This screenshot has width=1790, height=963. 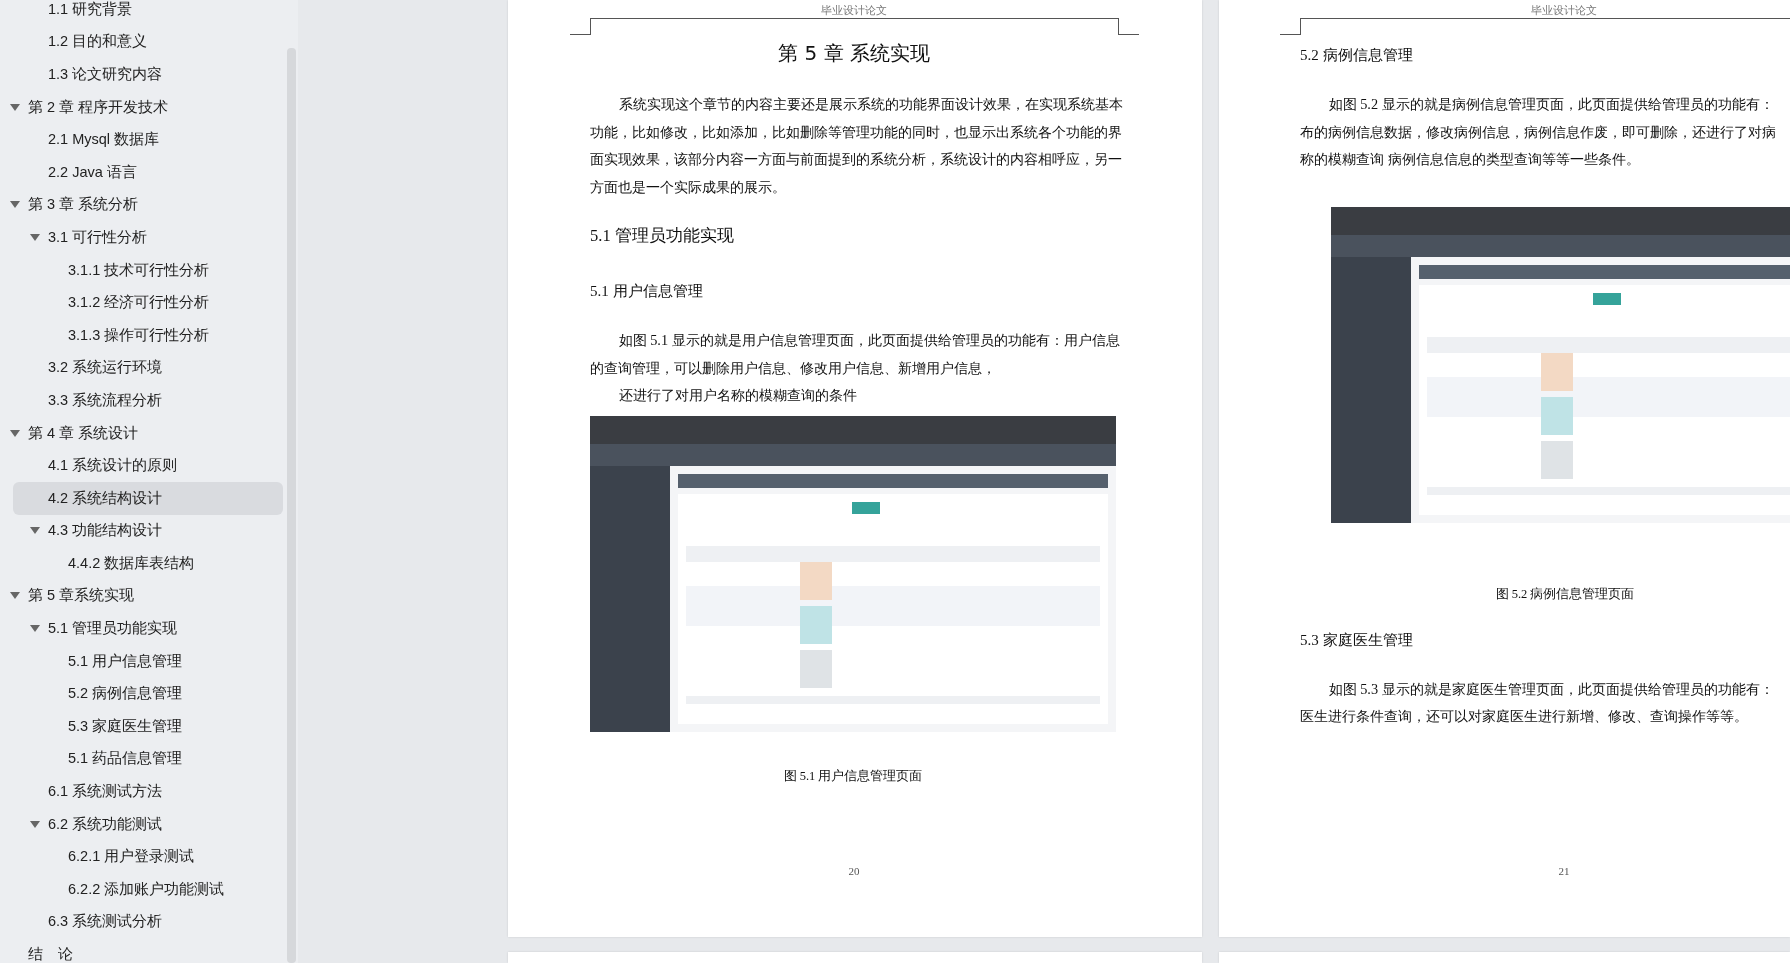 What do you see at coordinates (1524, 716) in the screenshot?
I see `text-line: 医生进行条件查询，还可以对家庭医生进行新增、修改、查询操作等等。` at bounding box center [1524, 716].